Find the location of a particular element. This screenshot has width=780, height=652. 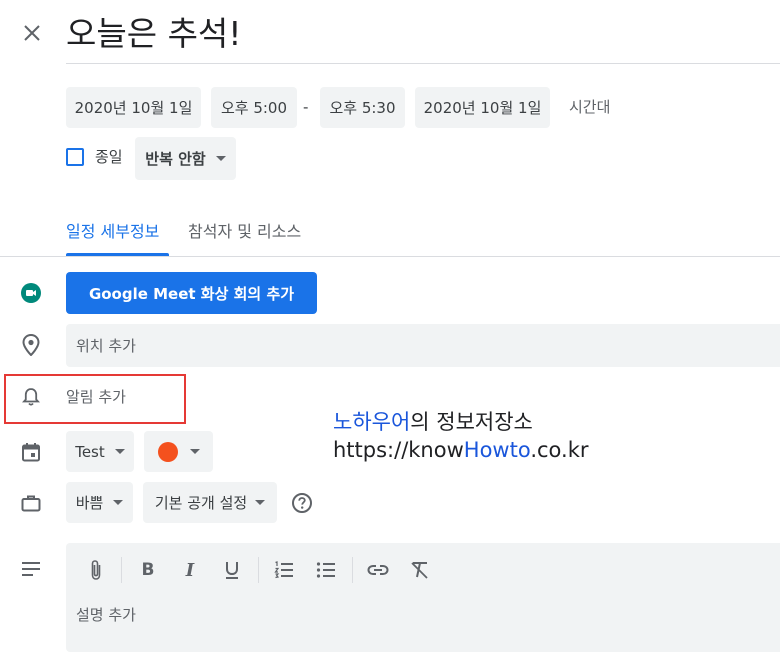

availability-select: 바쁨 is located at coordinates (99, 502).